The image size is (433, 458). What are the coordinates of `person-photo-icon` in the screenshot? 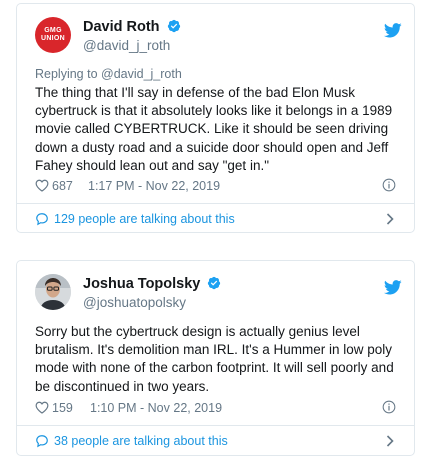 It's located at (53, 292).